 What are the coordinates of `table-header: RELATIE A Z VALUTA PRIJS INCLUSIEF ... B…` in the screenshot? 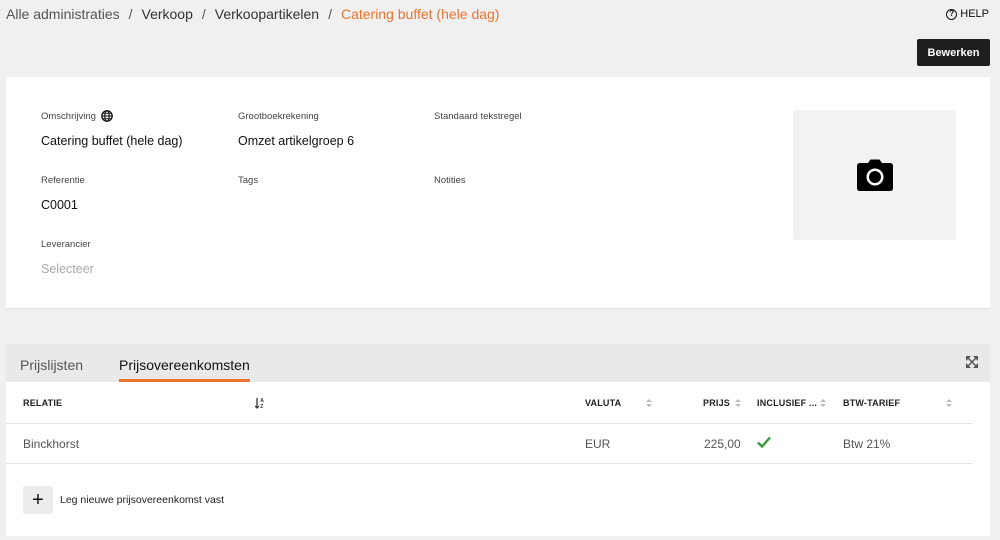 It's located at (489, 403).